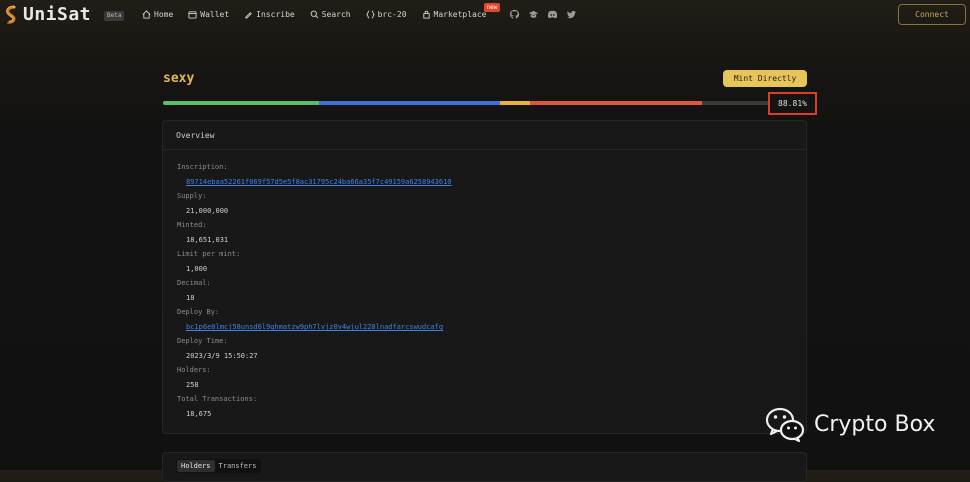 This screenshot has width=970, height=482. Describe the element at coordinates (514, 14) in the screenshot. I see `github-icon` at that location.